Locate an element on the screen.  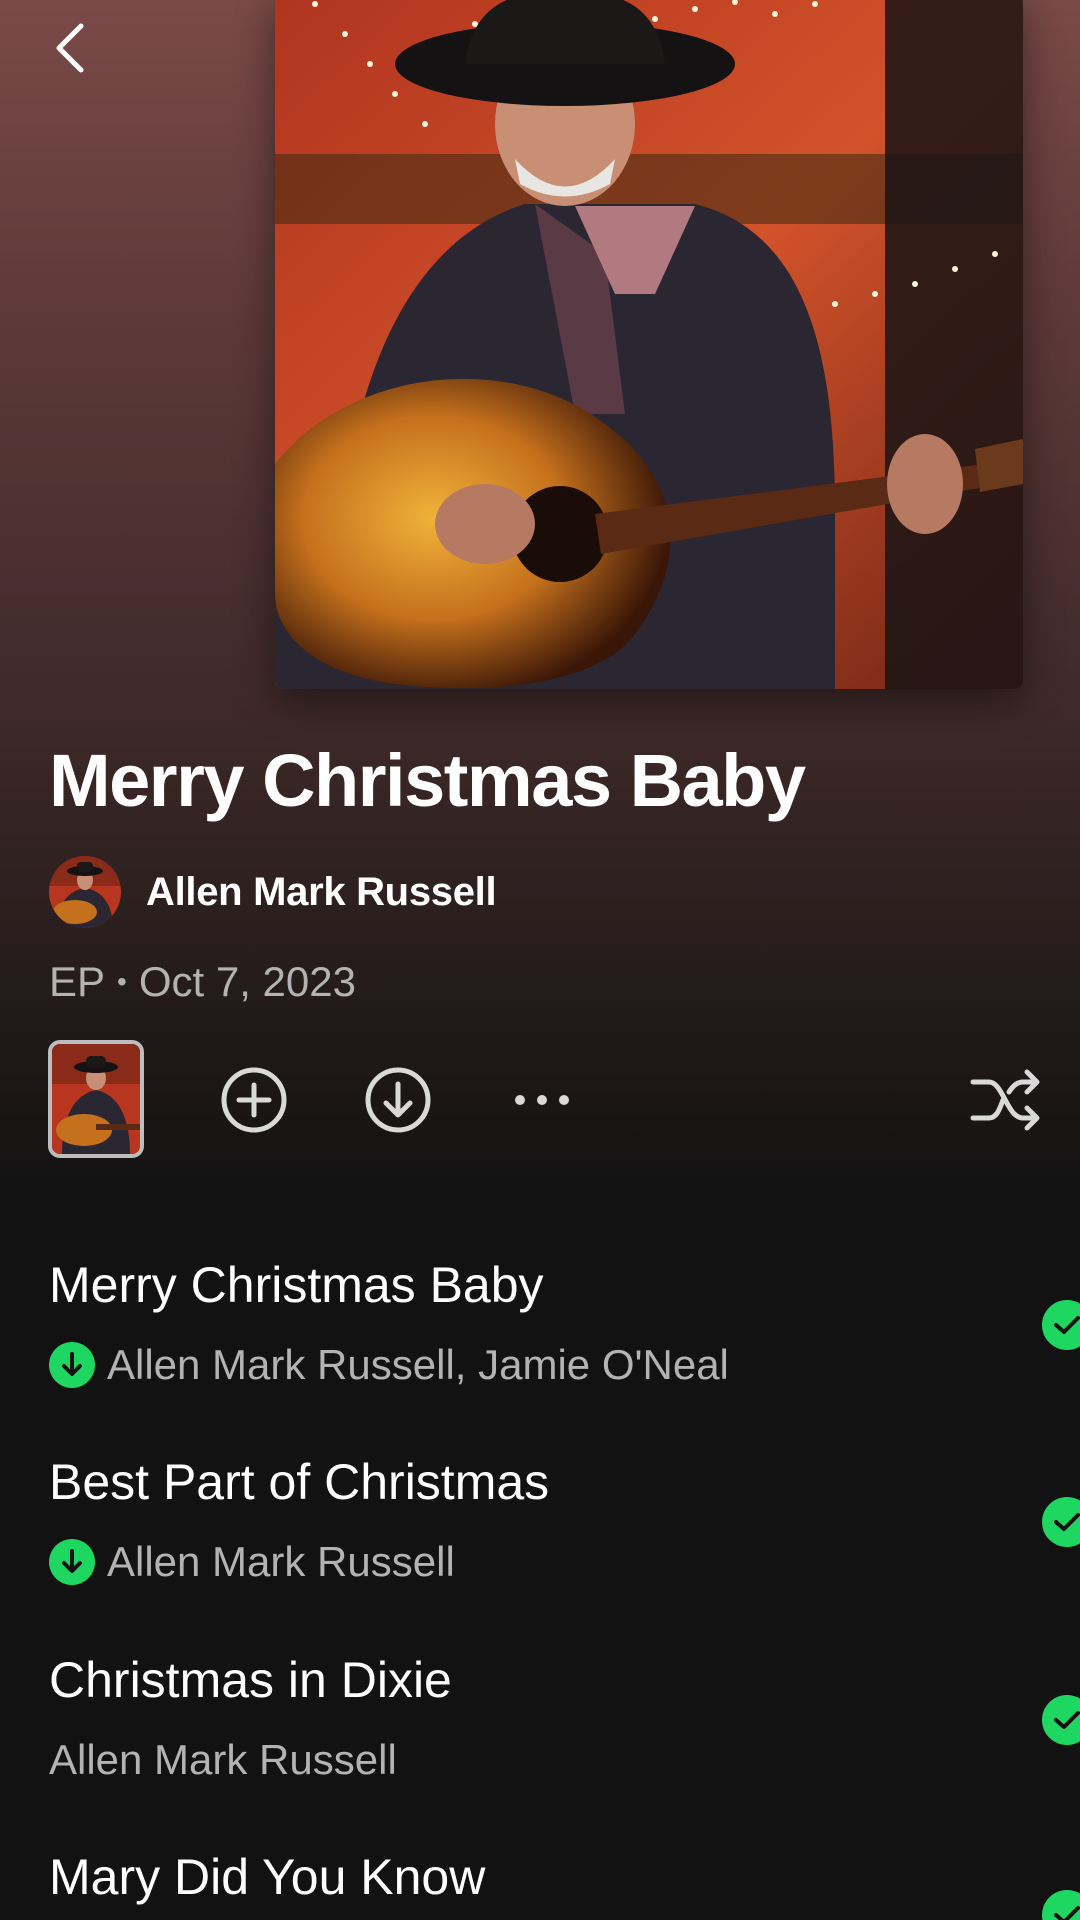
shuffle-button is located at coordinates (1006, 1100).